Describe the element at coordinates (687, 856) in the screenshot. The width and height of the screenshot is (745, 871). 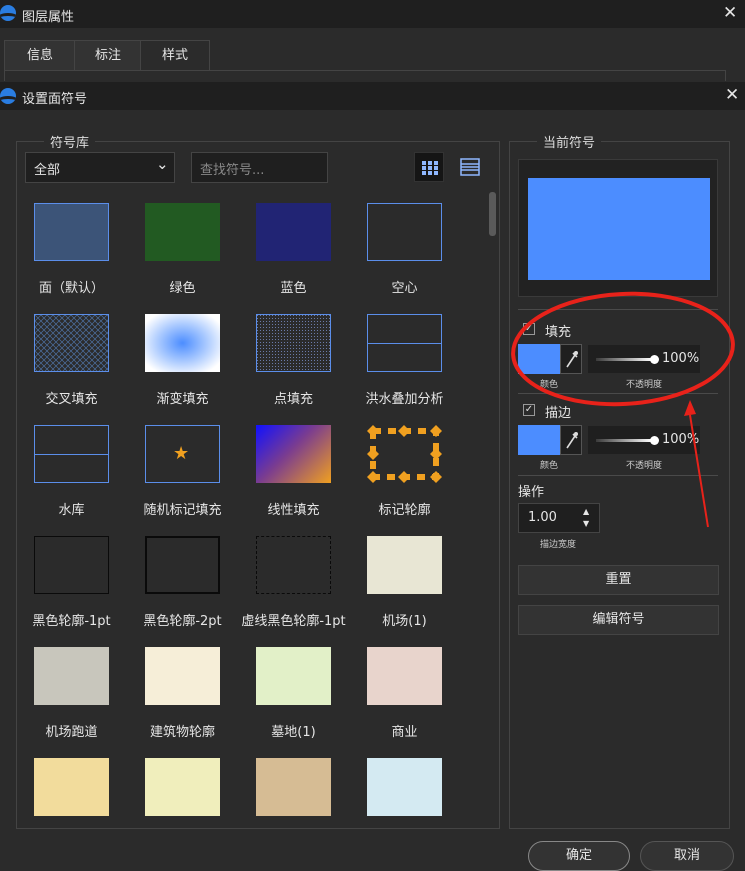
I see `cancel-button: 取消` at that location.